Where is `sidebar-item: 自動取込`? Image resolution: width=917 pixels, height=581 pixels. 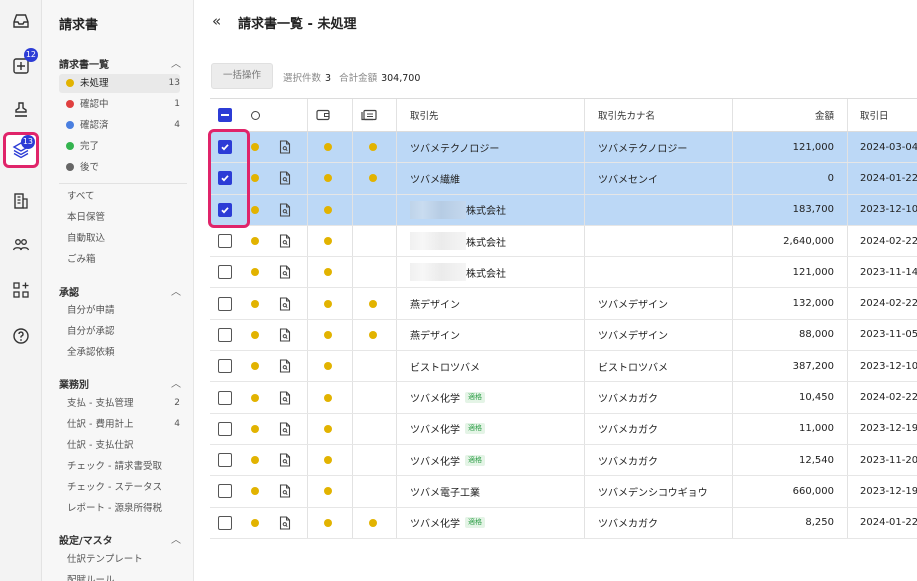 sidebar-item: 自動取込 is located at coordinates (119, 238).